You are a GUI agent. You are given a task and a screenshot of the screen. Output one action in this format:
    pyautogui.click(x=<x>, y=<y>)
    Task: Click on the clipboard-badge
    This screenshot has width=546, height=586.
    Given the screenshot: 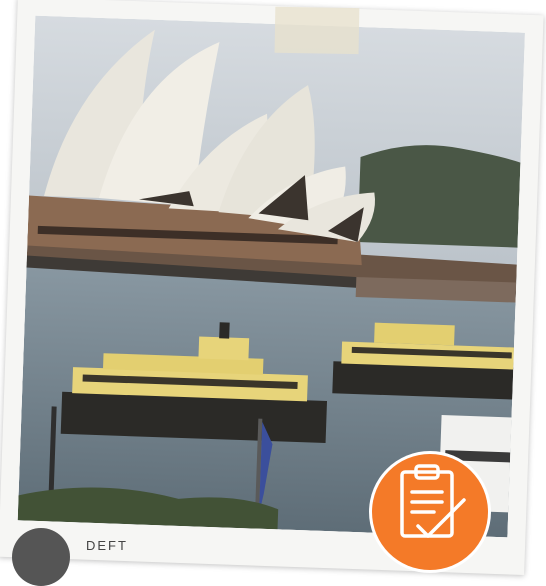 What is the action you would take?
    pyautogui.click(x=430, y=512)
    